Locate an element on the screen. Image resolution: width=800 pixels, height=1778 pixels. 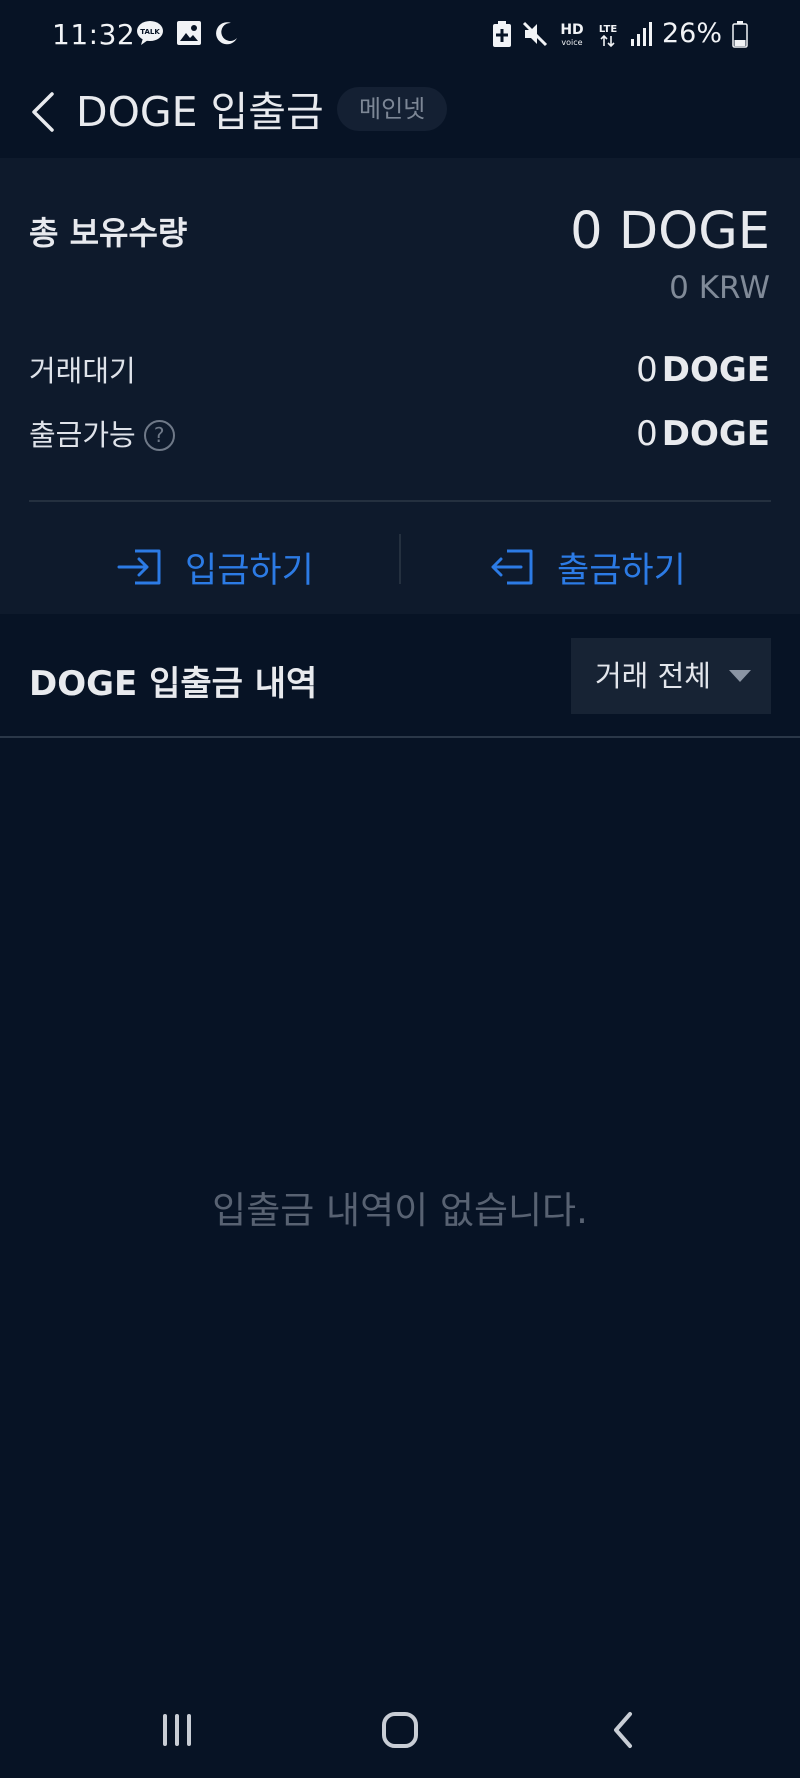
deposit-label: 입금하기 is located at coordinates (249, 570).